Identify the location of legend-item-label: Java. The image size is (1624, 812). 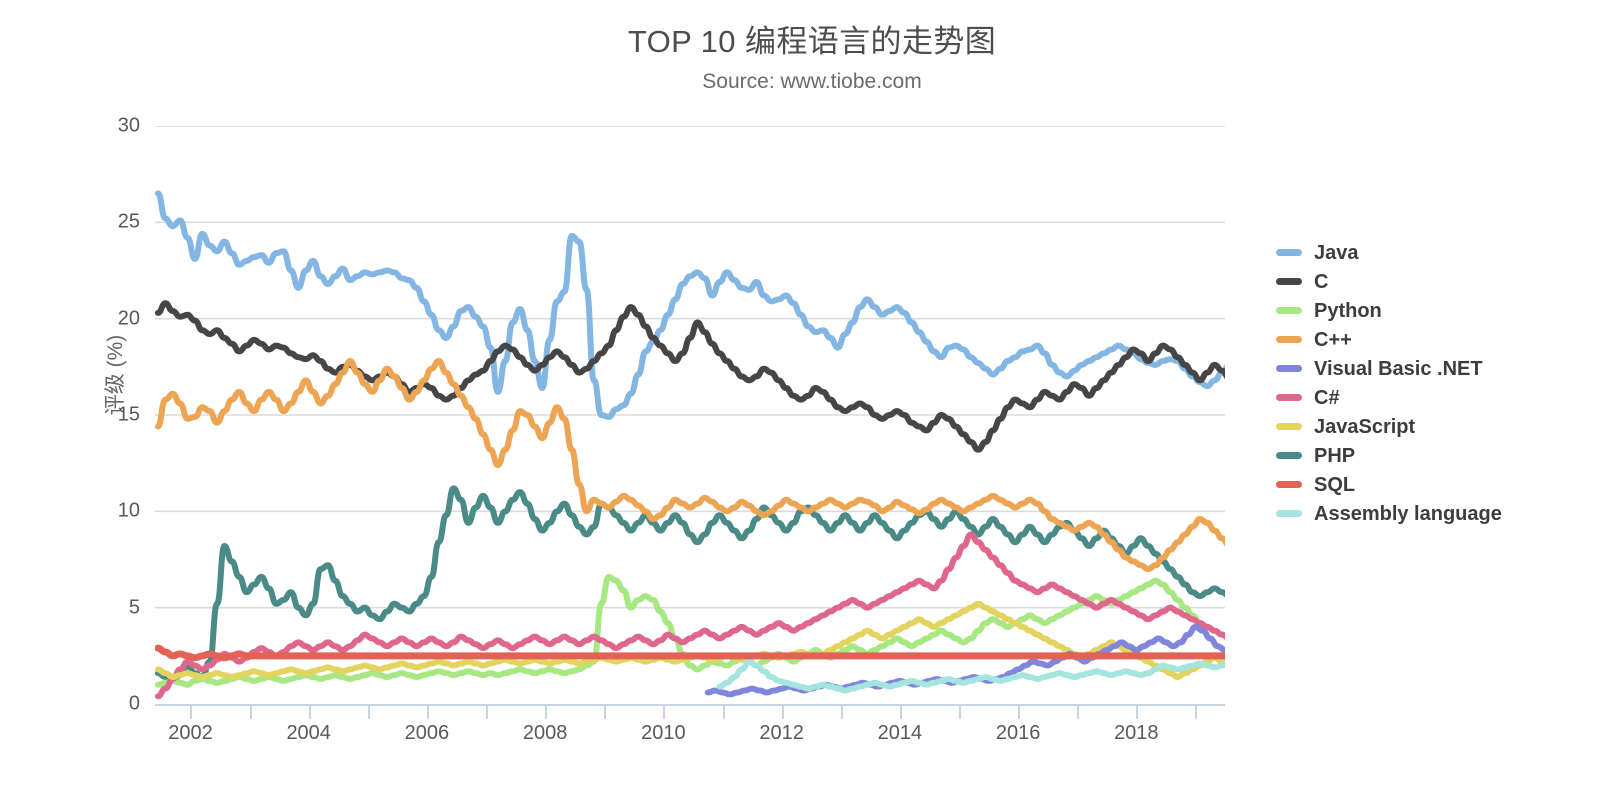
(1336, 252).